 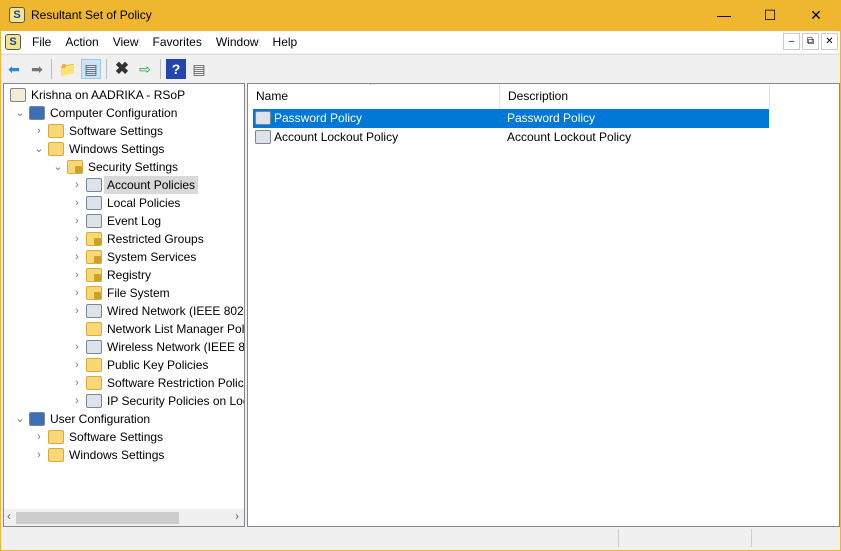 What do you see at coordinates (114, 113) in the screenshot?
I see `tree-item-label: Computer Configuration` at bounding box center [114, 113].